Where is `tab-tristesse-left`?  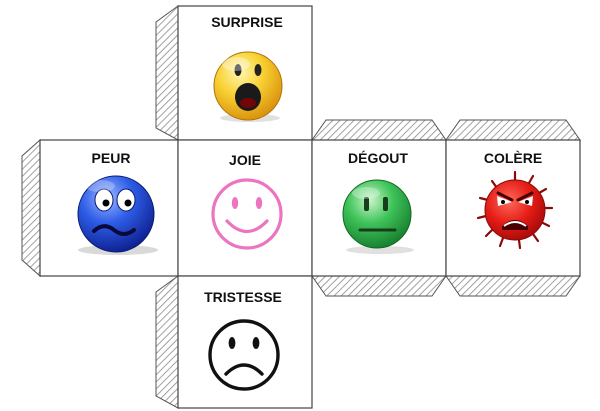
tab-tristesse-left is located at coordinates (167, 342).